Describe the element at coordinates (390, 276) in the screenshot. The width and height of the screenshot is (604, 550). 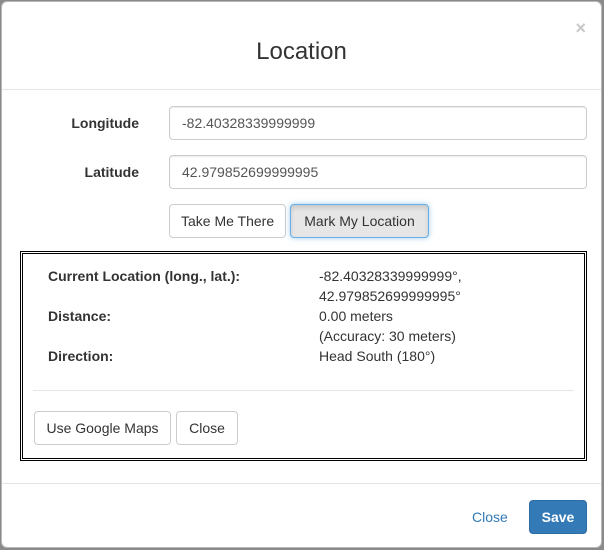
I see `current-location-longitude: -82.40328339999999°,` at that location.